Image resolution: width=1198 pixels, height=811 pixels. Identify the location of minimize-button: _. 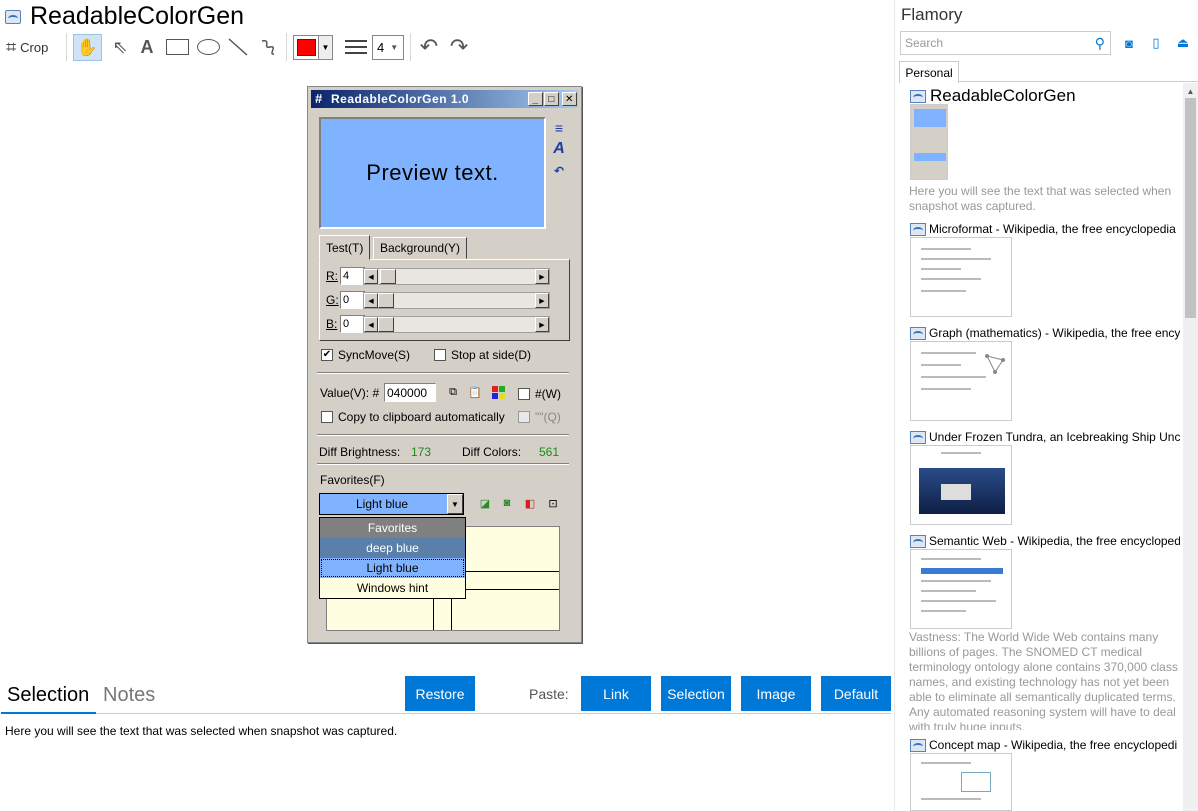
(535, 99).